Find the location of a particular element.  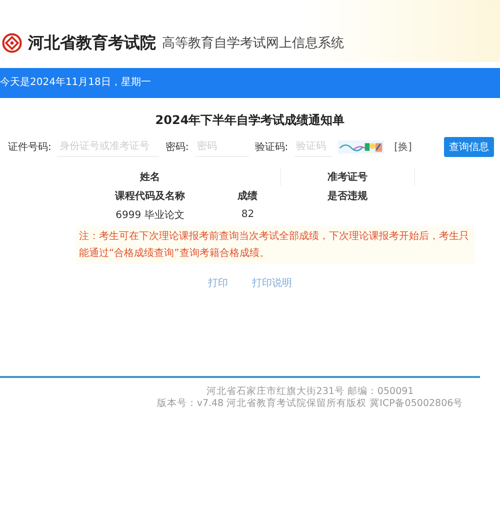

org-name: 河北省教育考试院 is located at coordinates (92, 43).